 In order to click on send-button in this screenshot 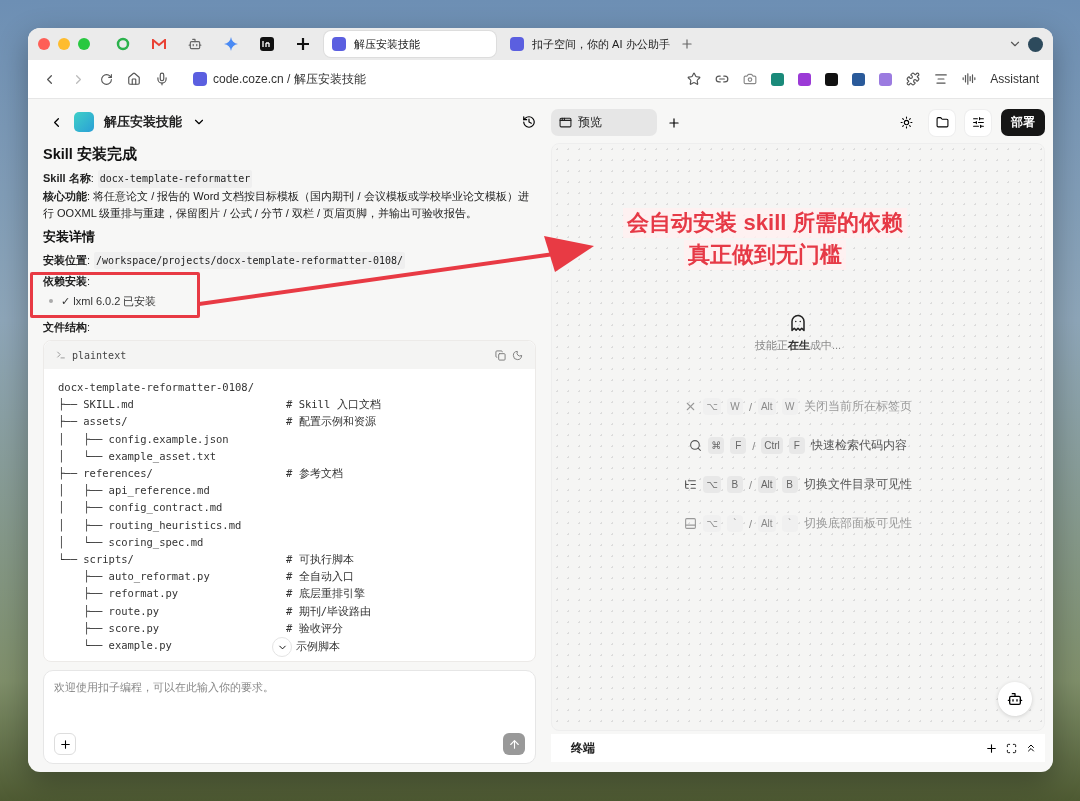, I will do `click(514, 744)`.